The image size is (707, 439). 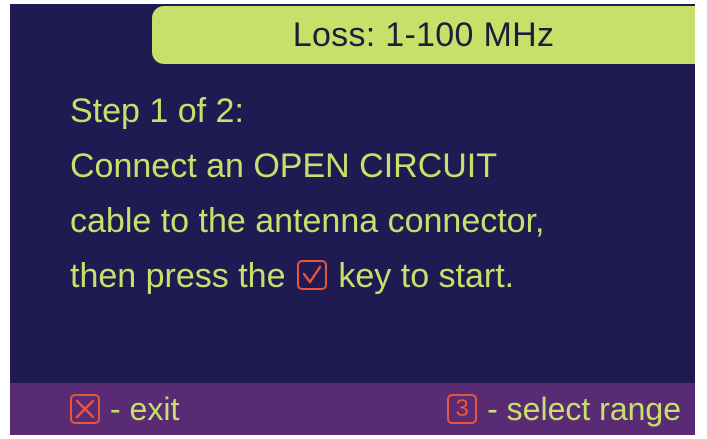 I want to click on select-range-softkey: 3 - select range, so click(x=563, y=409).